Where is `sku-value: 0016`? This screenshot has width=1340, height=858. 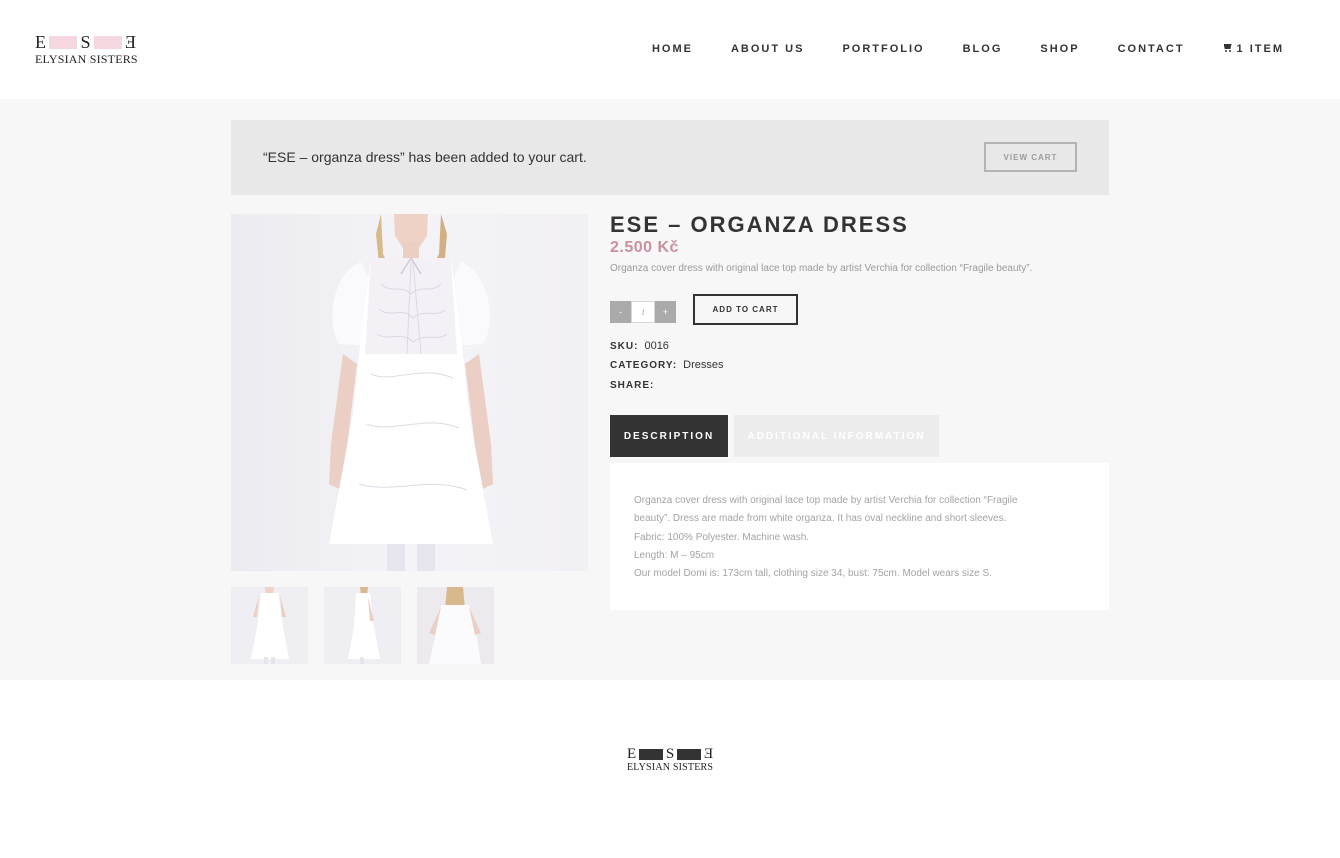
sku-value: 0016 is located at coordinates (656, 346).